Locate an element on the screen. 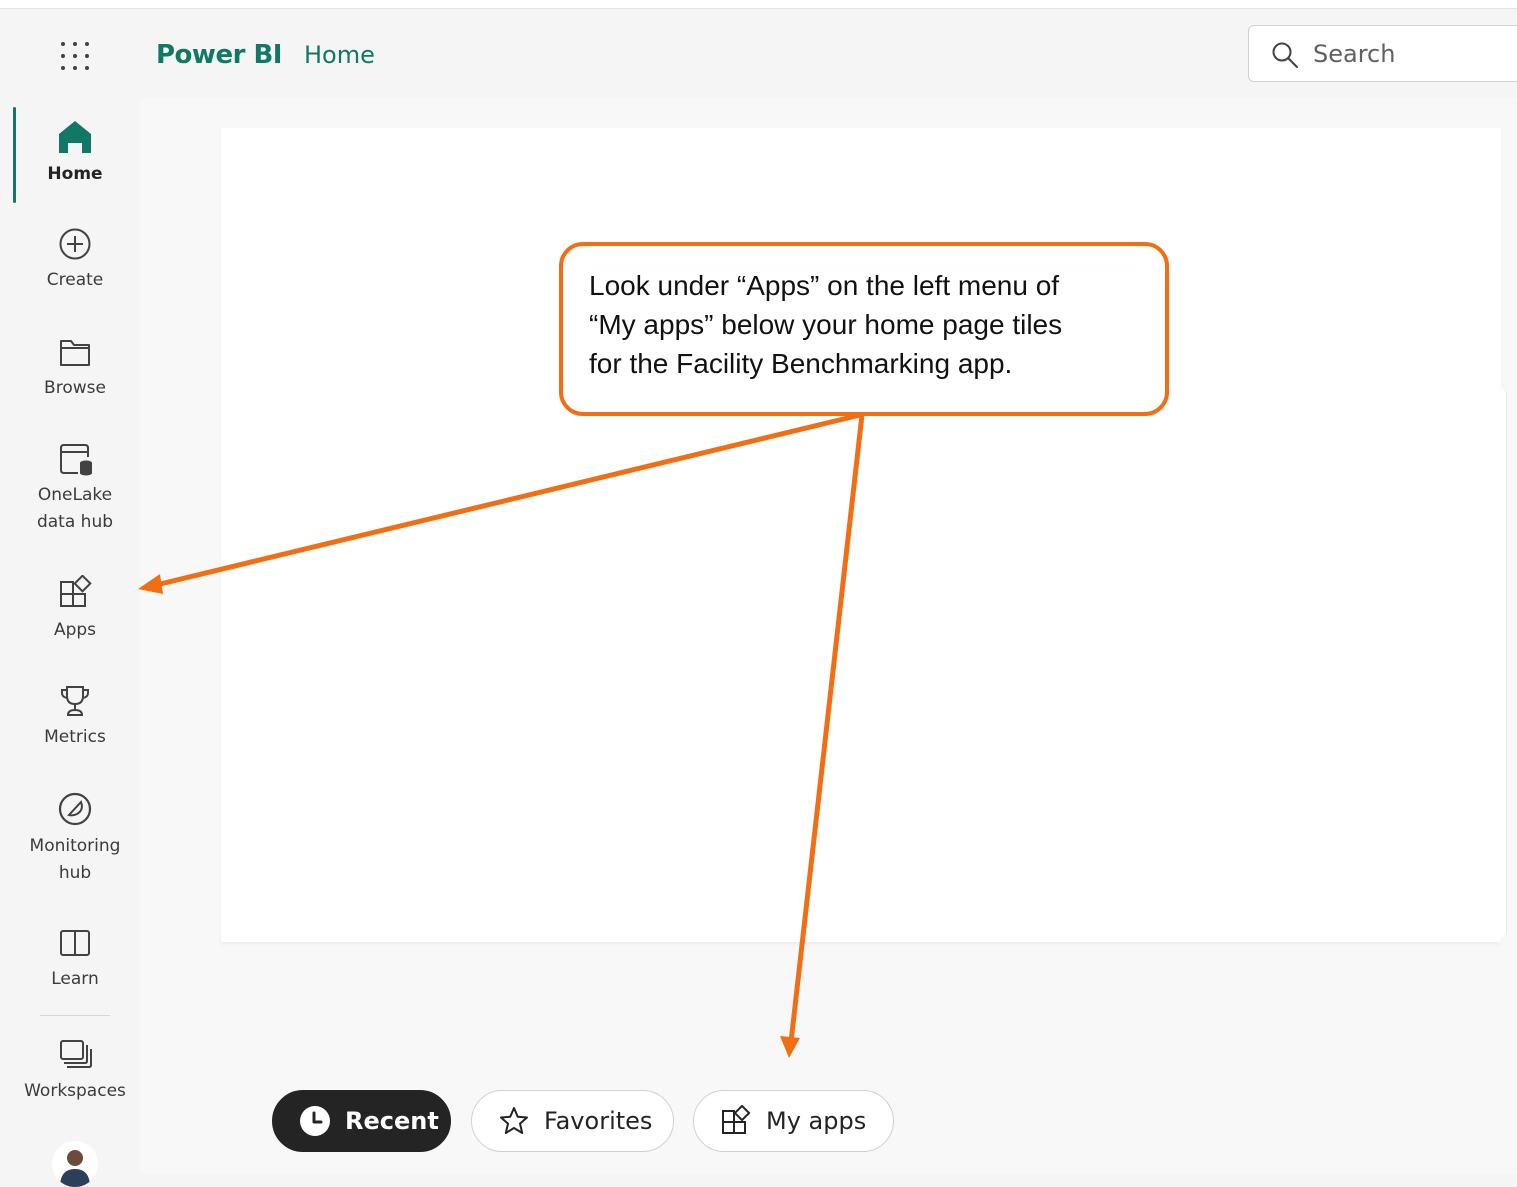 The height and width of the screenshot is (1187, 1517). nav-label-onelake: OneLake data hub is located at coordinates (75, 509).